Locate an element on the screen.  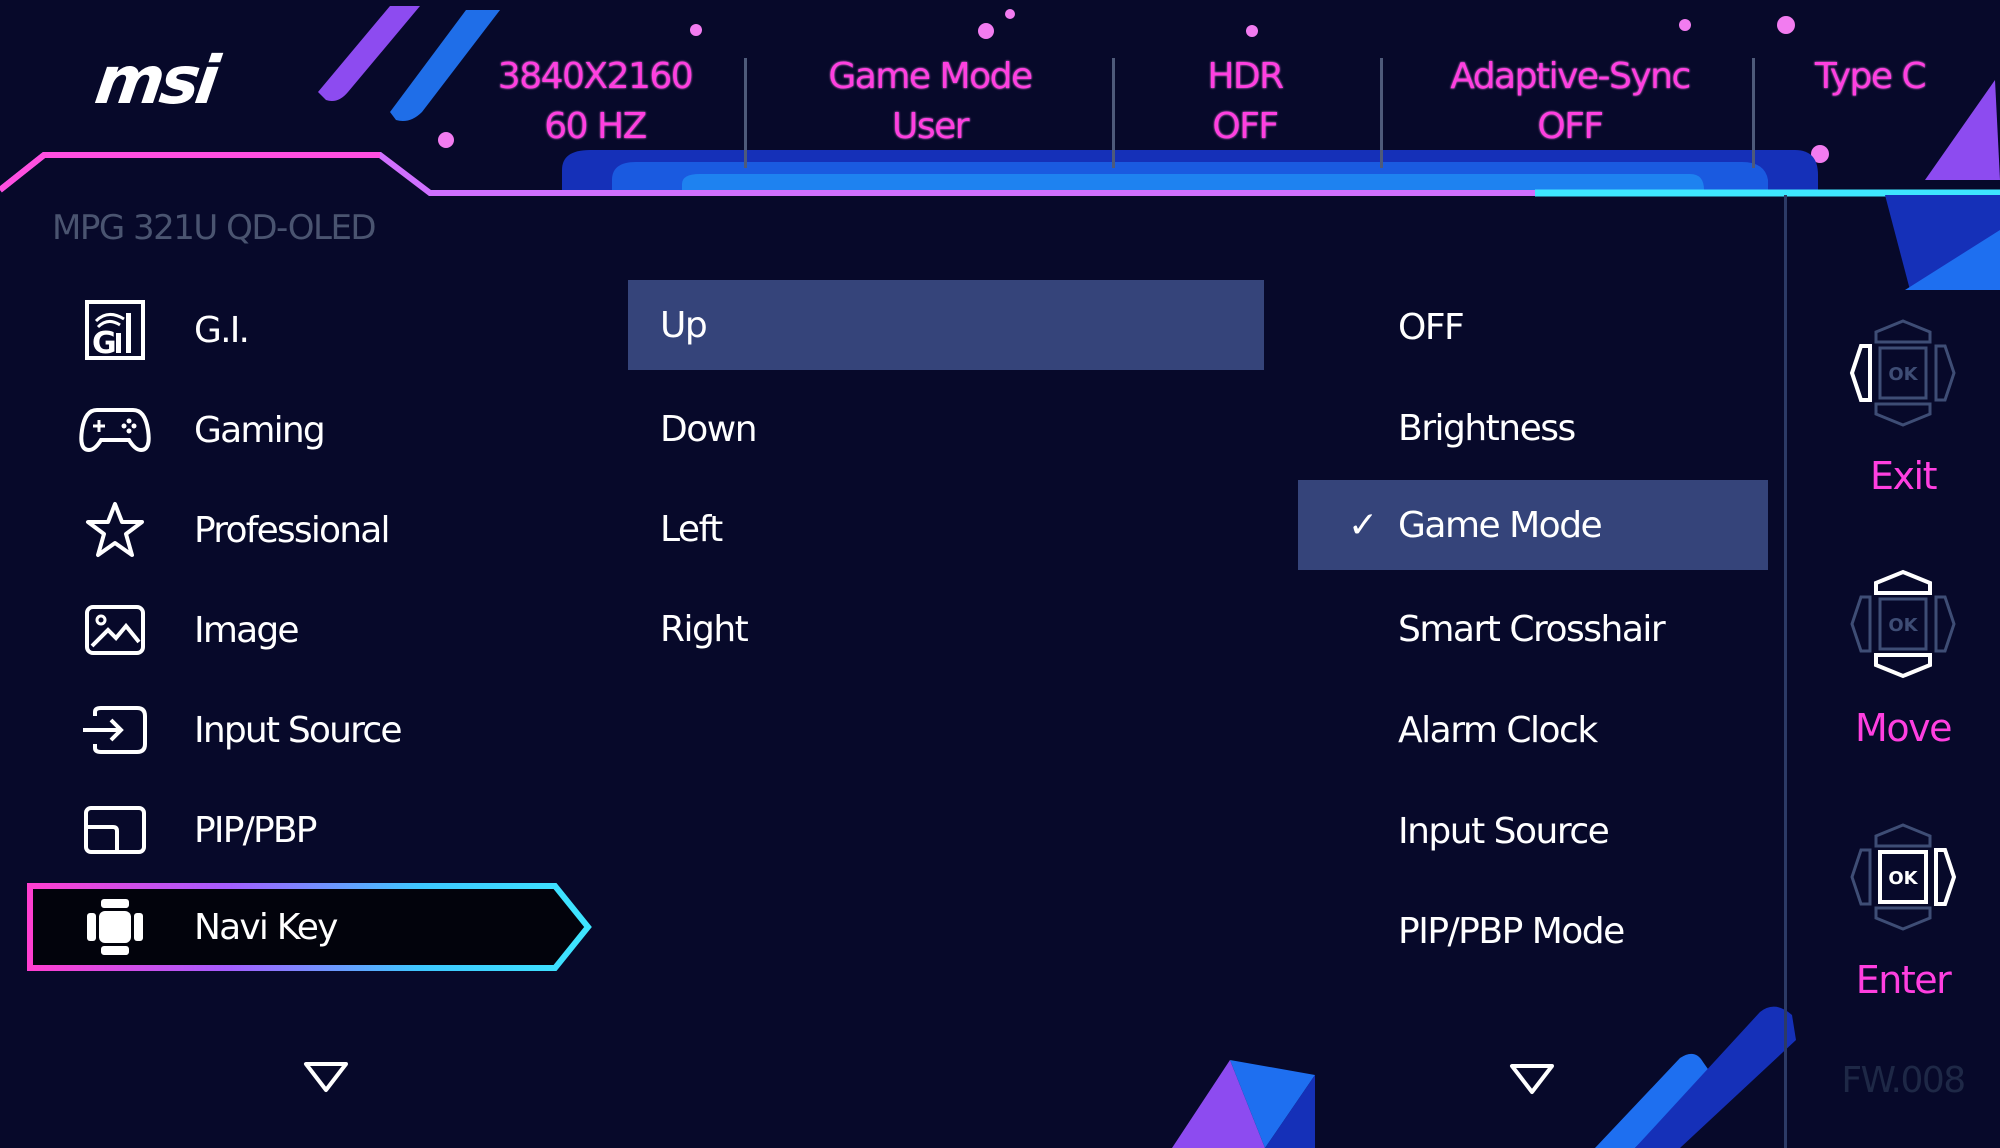
option-item-game-mode: ✓ Game Mode is located at coordinates (1533, 525).